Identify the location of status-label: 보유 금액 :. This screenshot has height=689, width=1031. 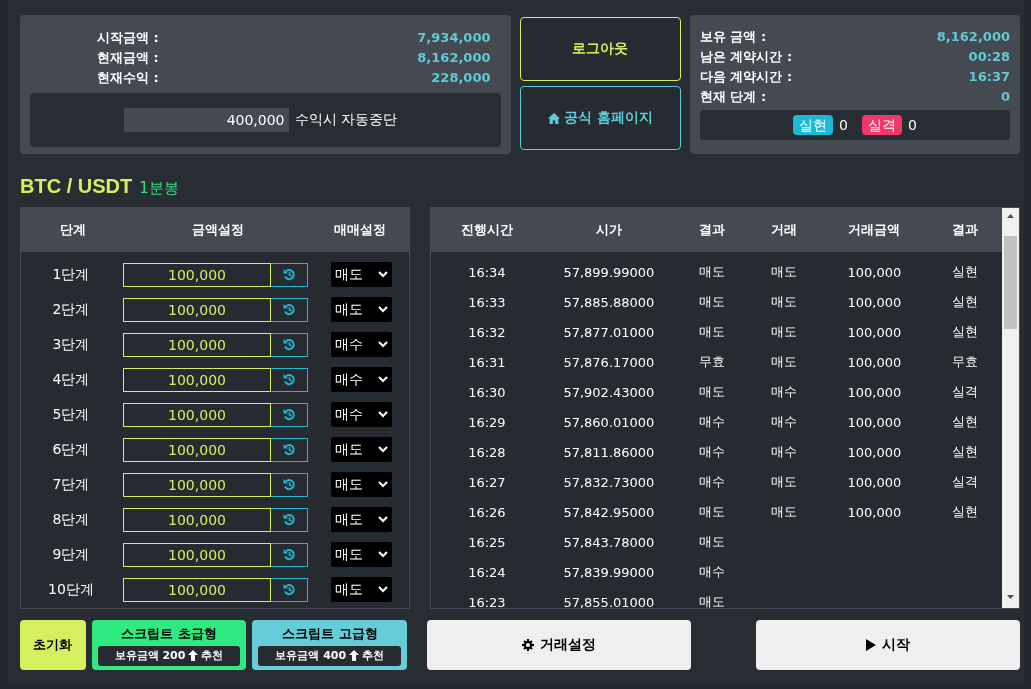
(733, 37).